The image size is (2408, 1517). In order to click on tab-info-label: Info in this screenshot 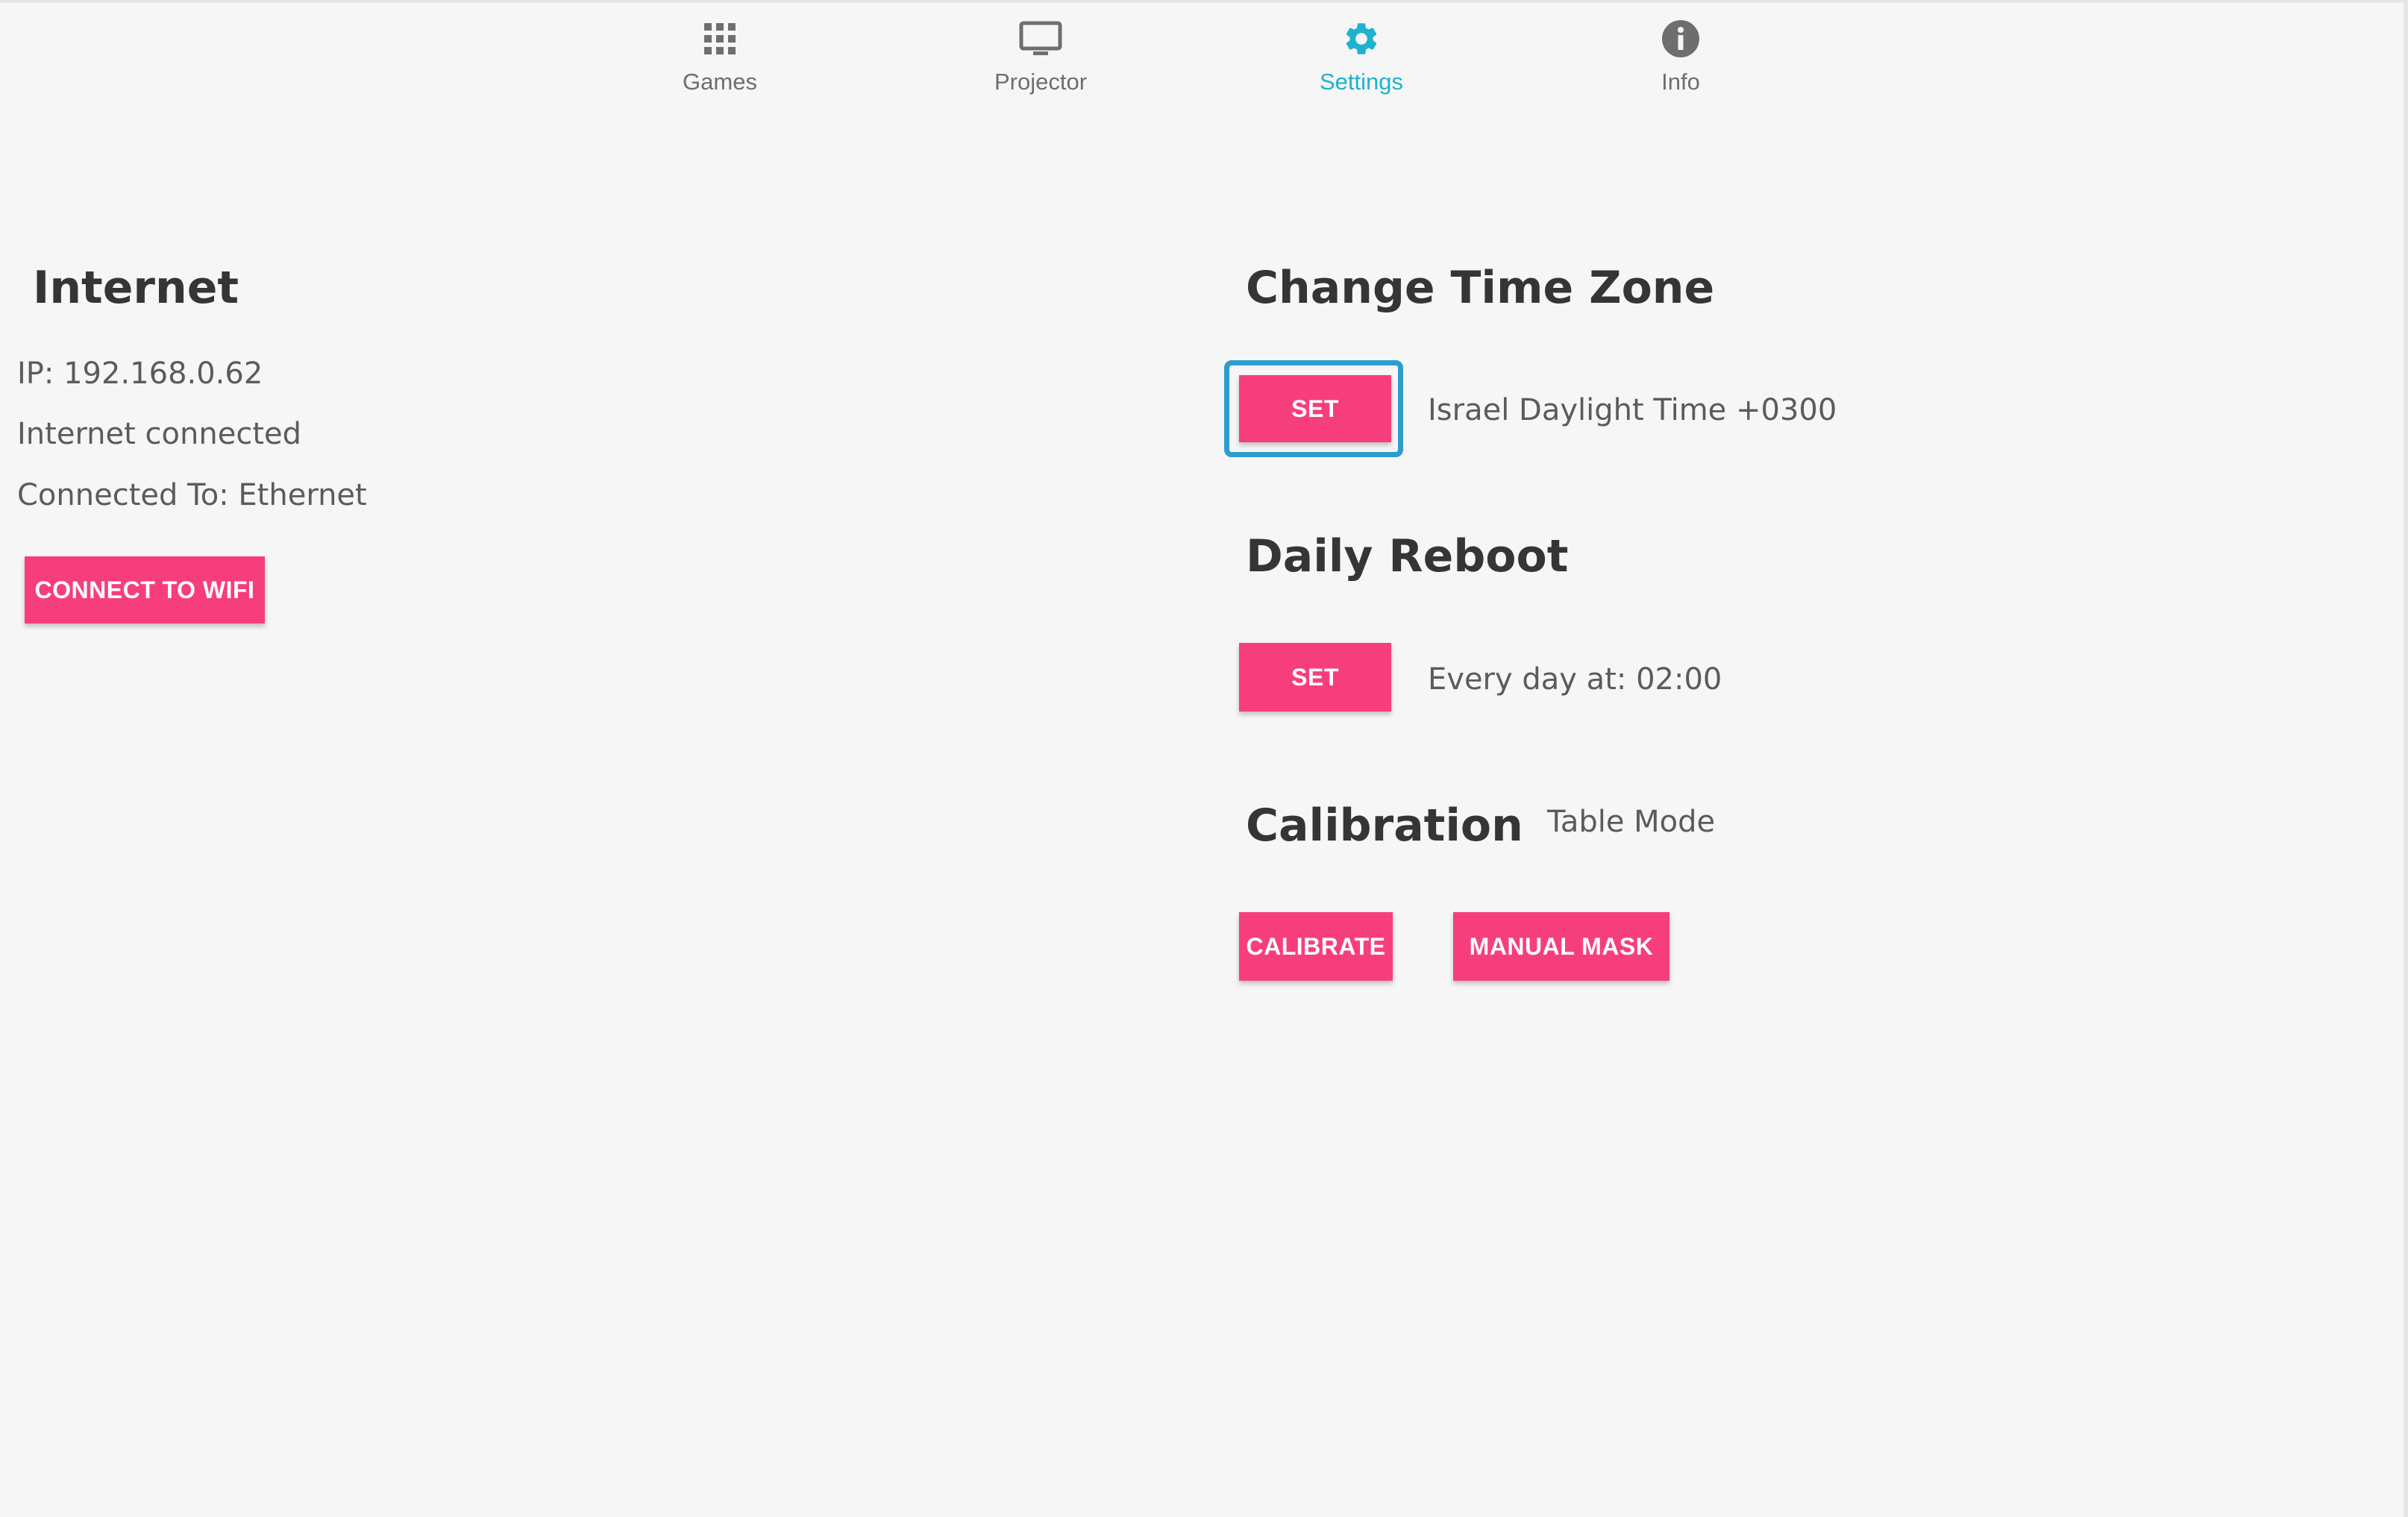, I will do `click(1680, 82)`.